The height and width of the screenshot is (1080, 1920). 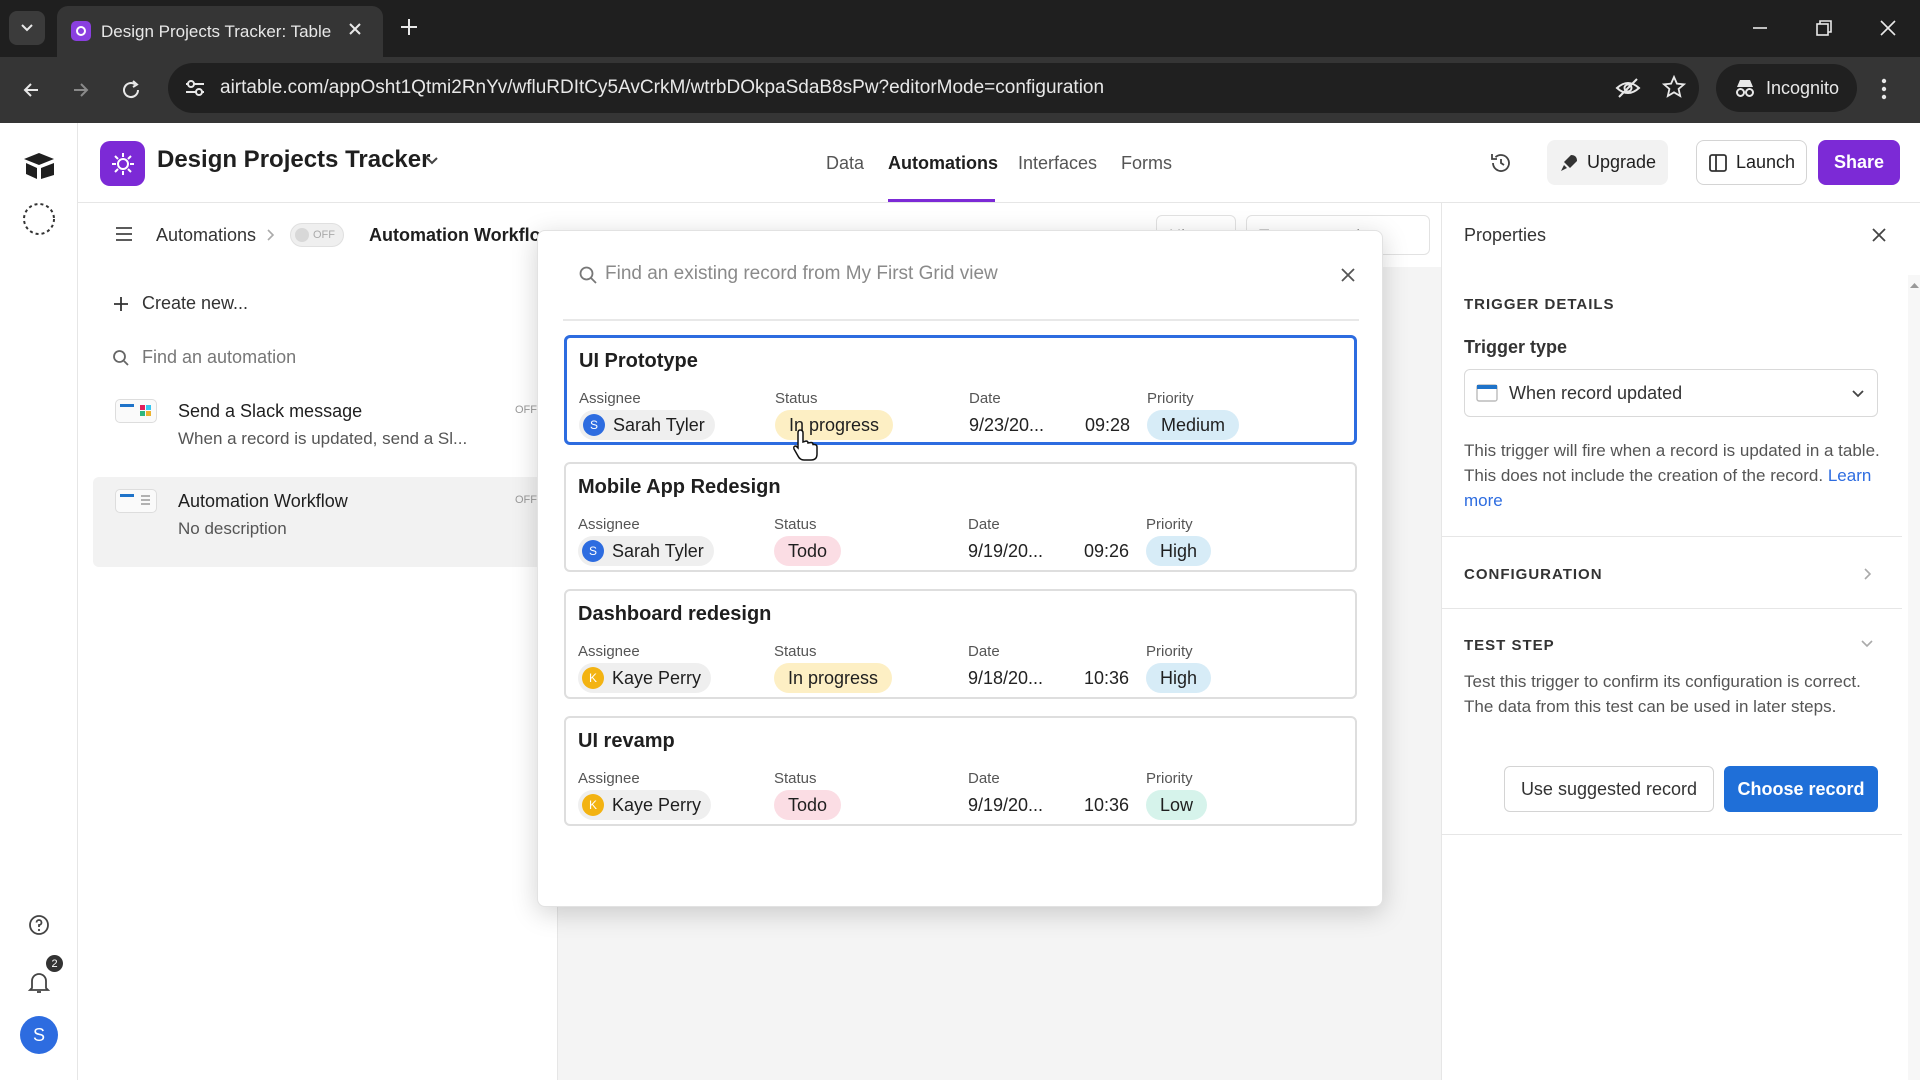 I want to click on nav-tab-data: Data, so click(x=845, y=163).